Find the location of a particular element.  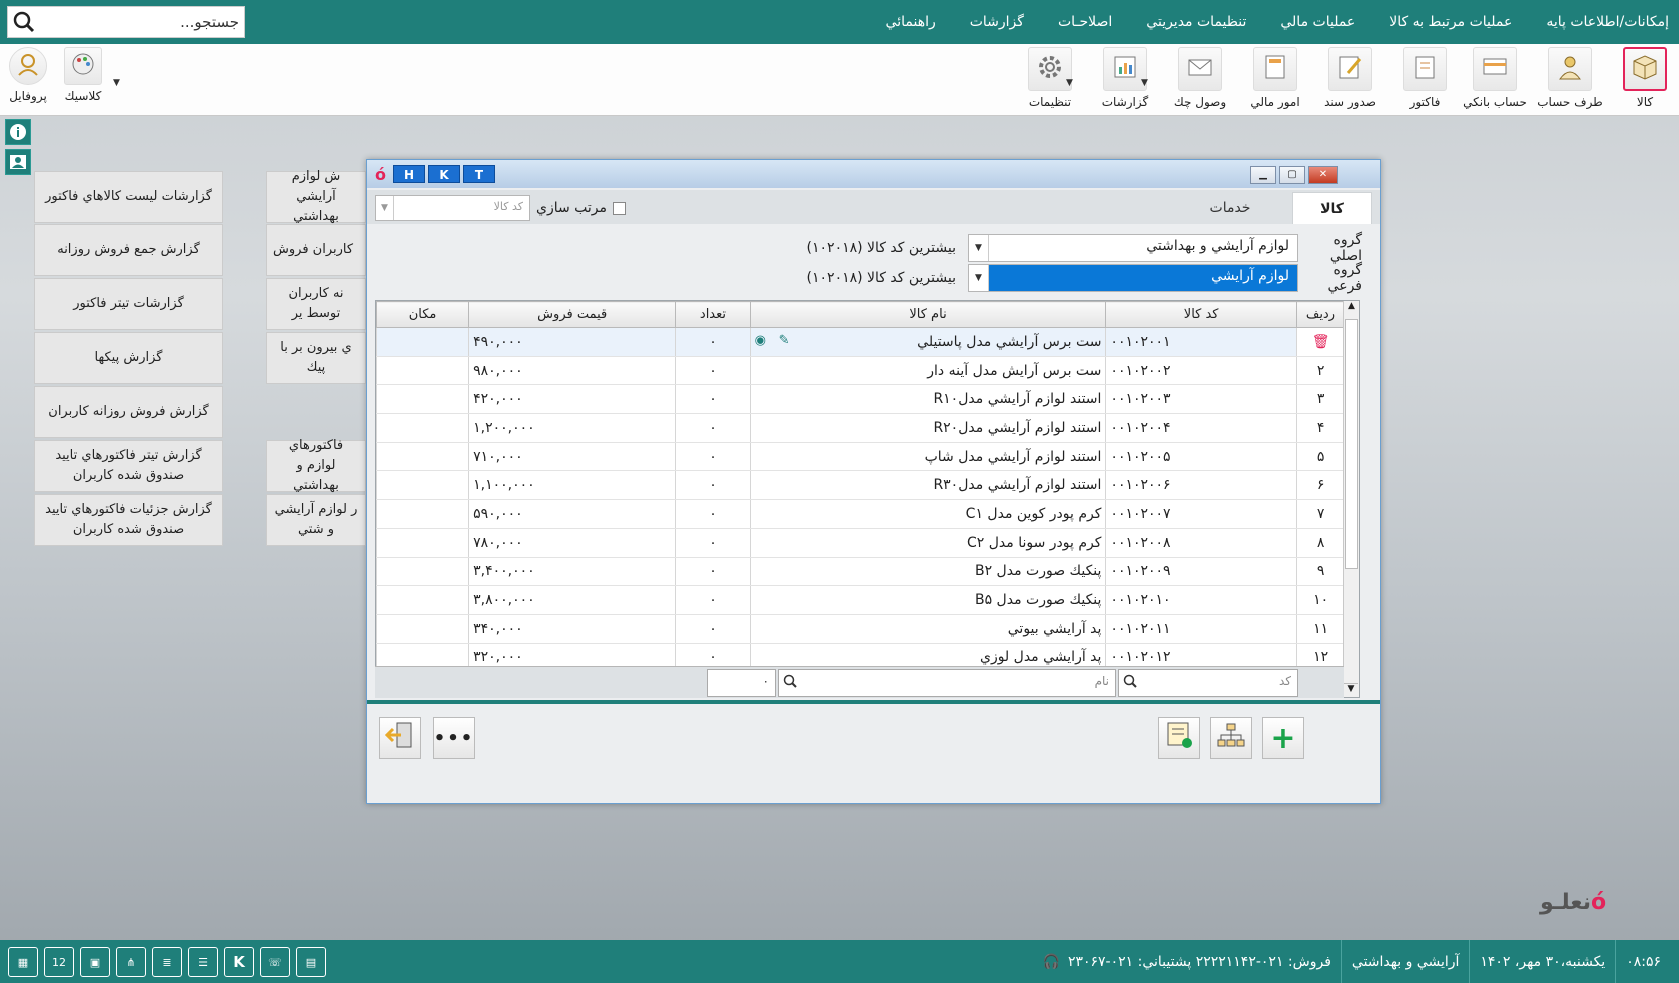

toolbar-account-party-button: طرف حساب is located at coordinates (1570, 78).